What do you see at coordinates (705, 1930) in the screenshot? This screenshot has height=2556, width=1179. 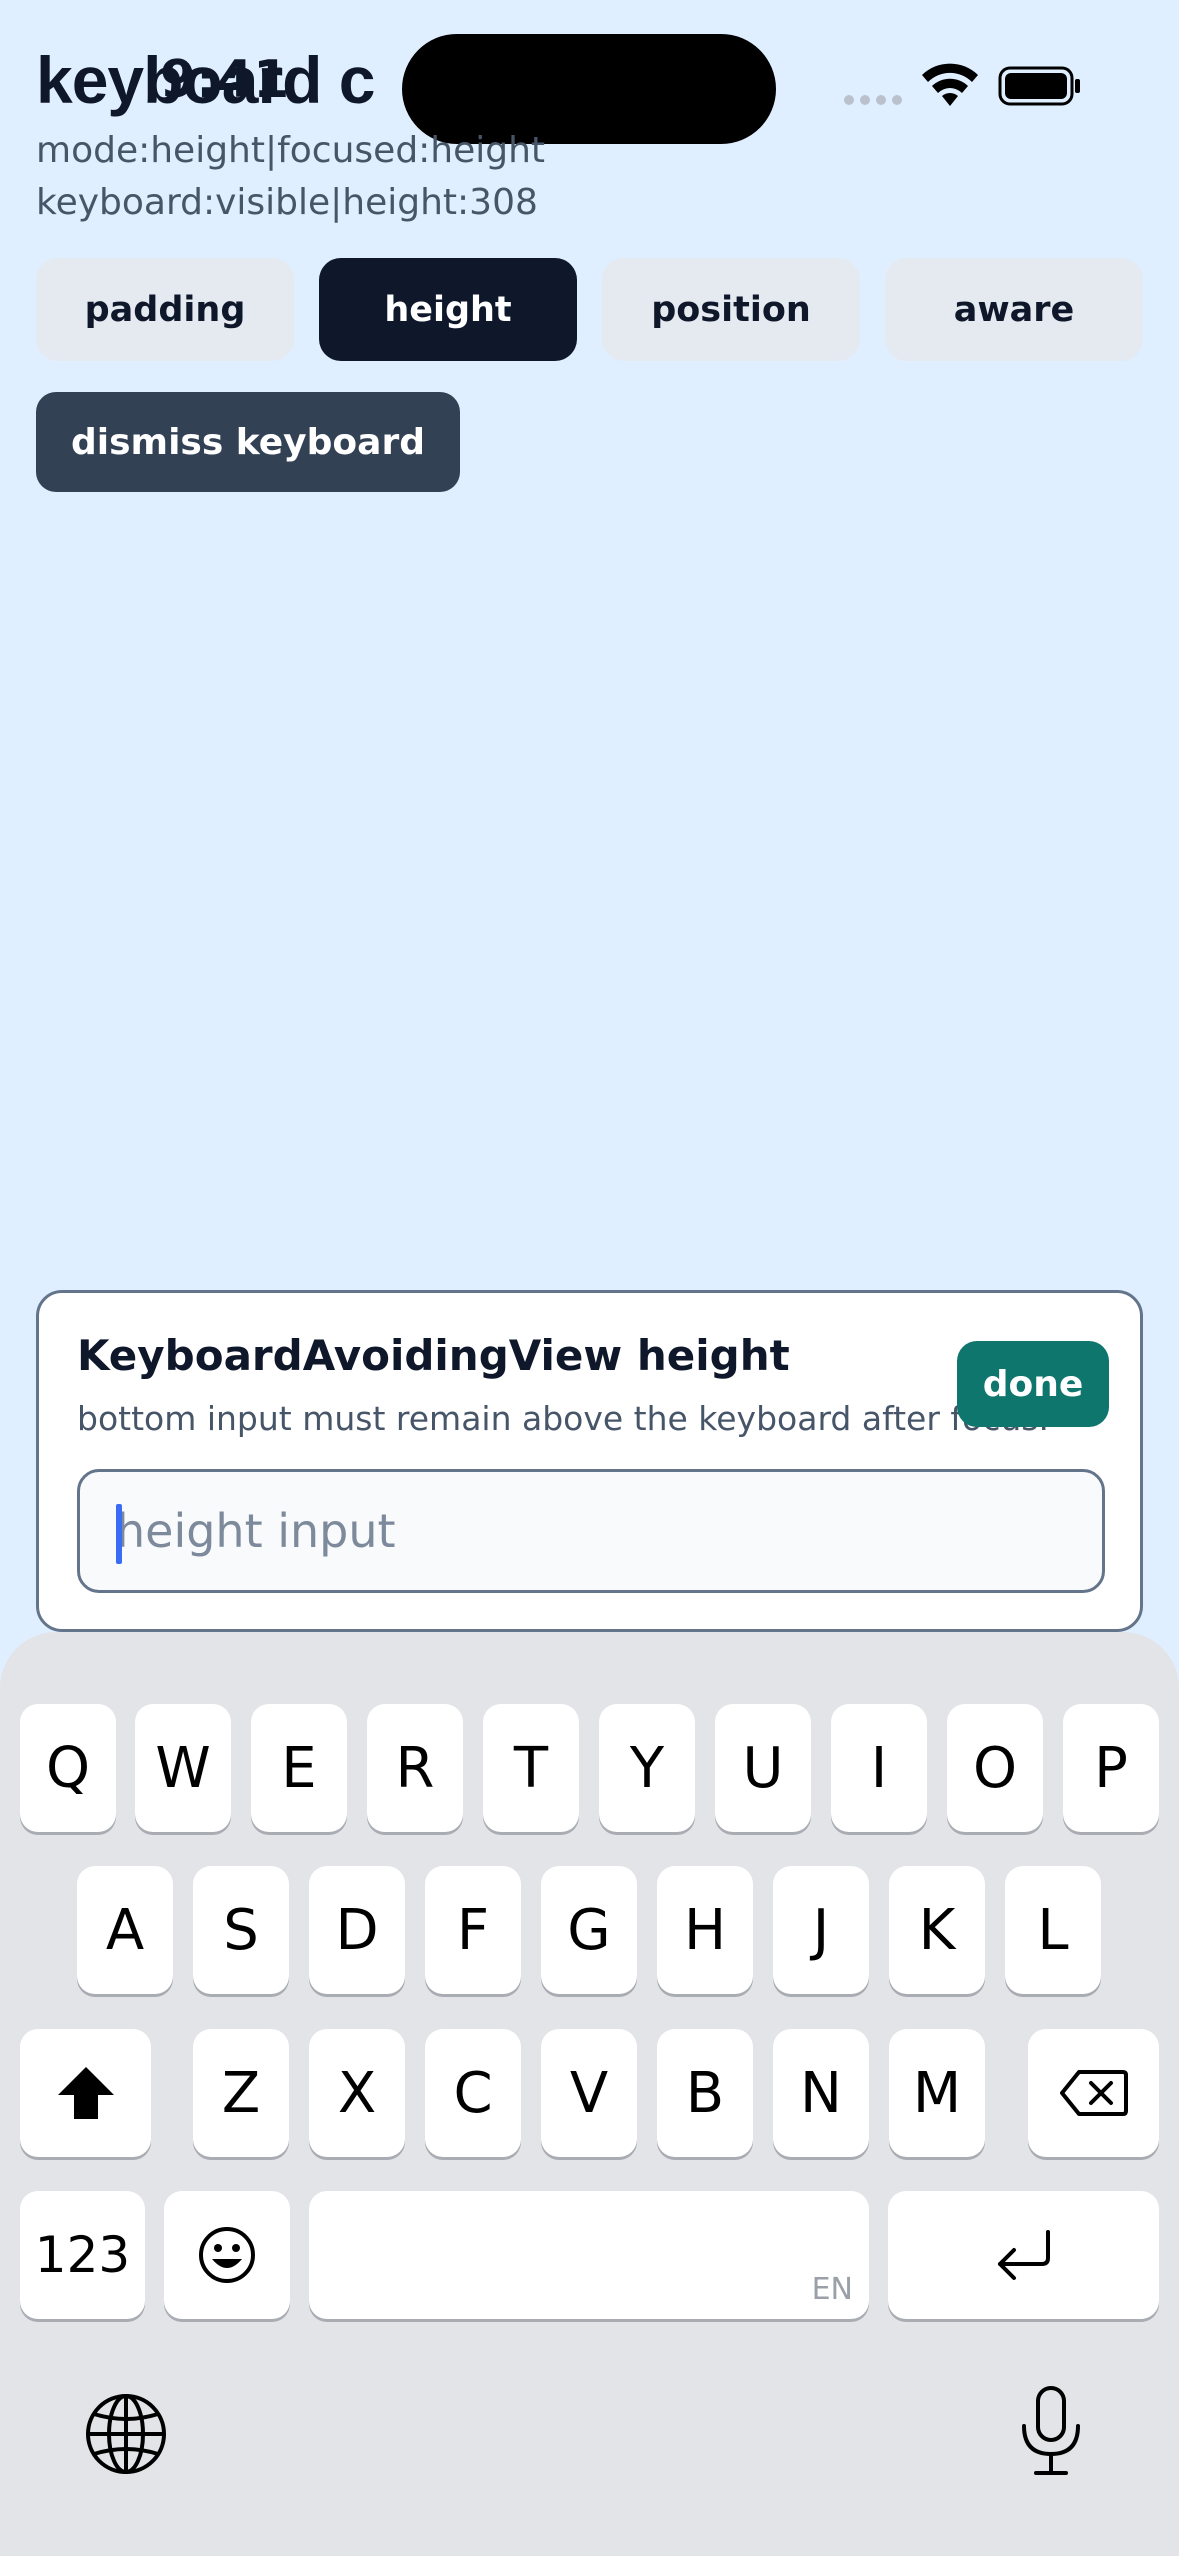 I see `key-h: H` at bounding box center [705, 1930].